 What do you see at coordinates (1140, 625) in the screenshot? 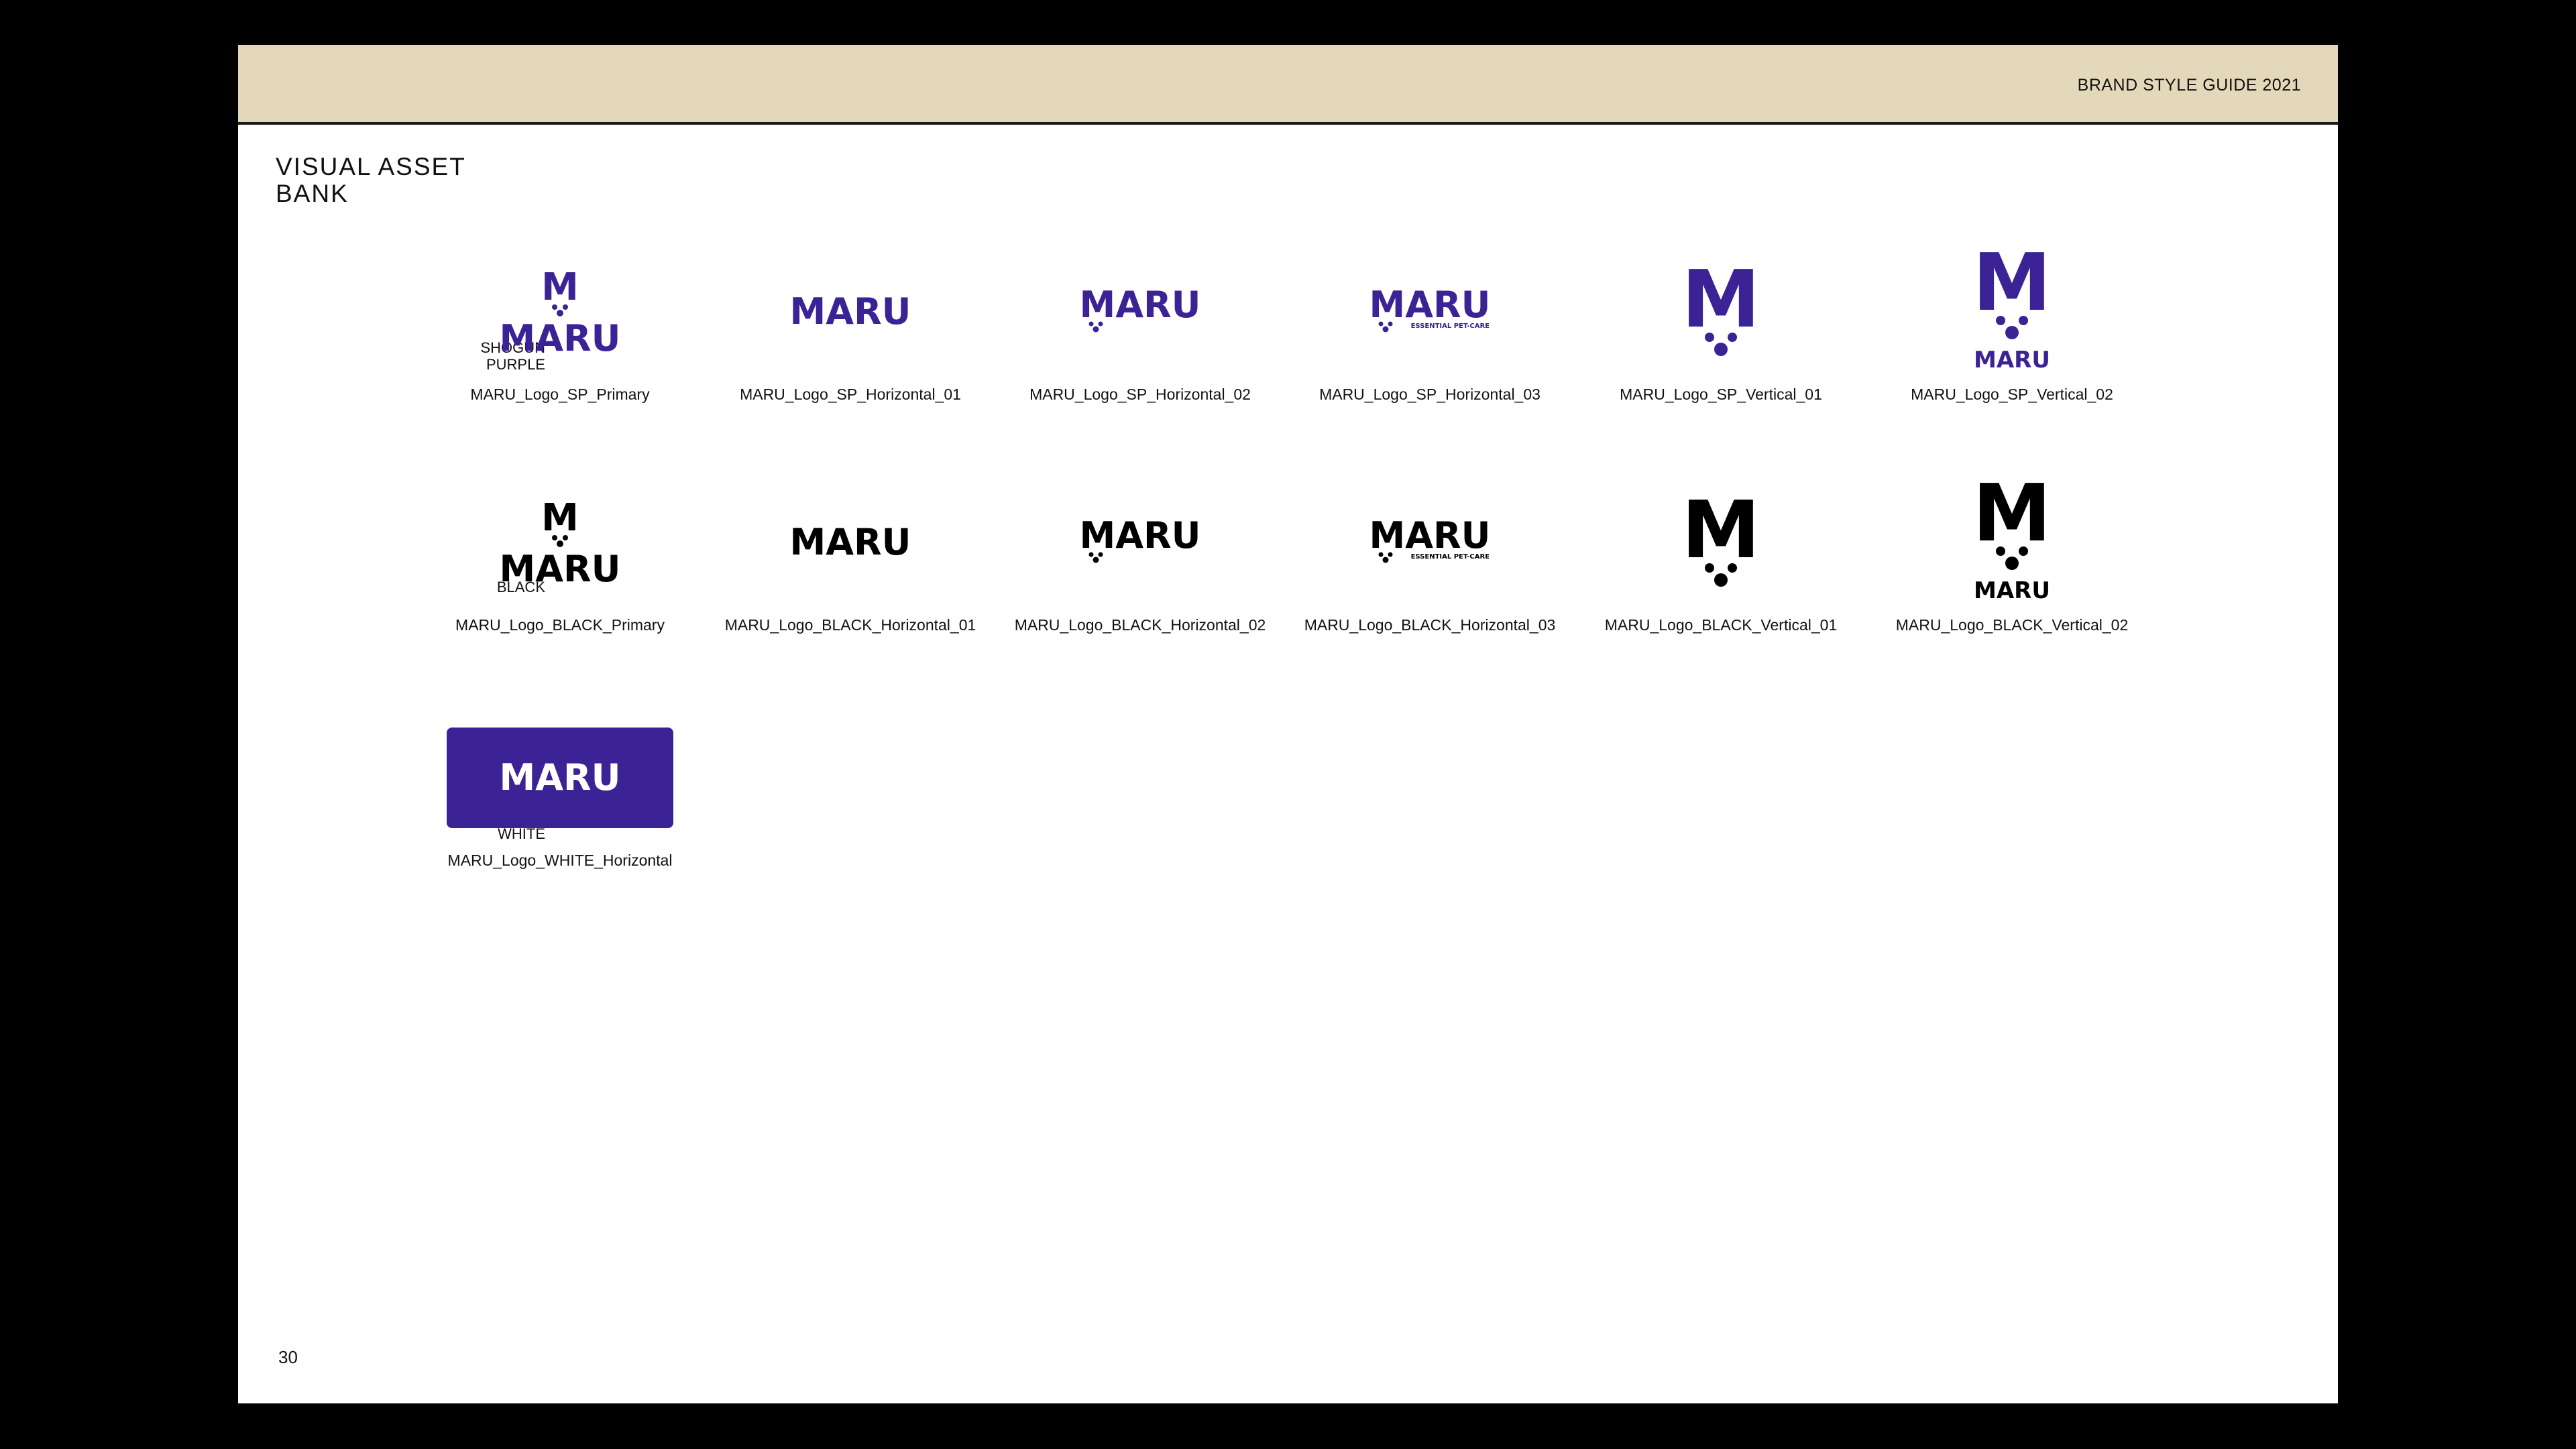
I see `asset-caption: MARU_Logo_BLACK_Horizontal_02` at bounding box center [1140, 625].